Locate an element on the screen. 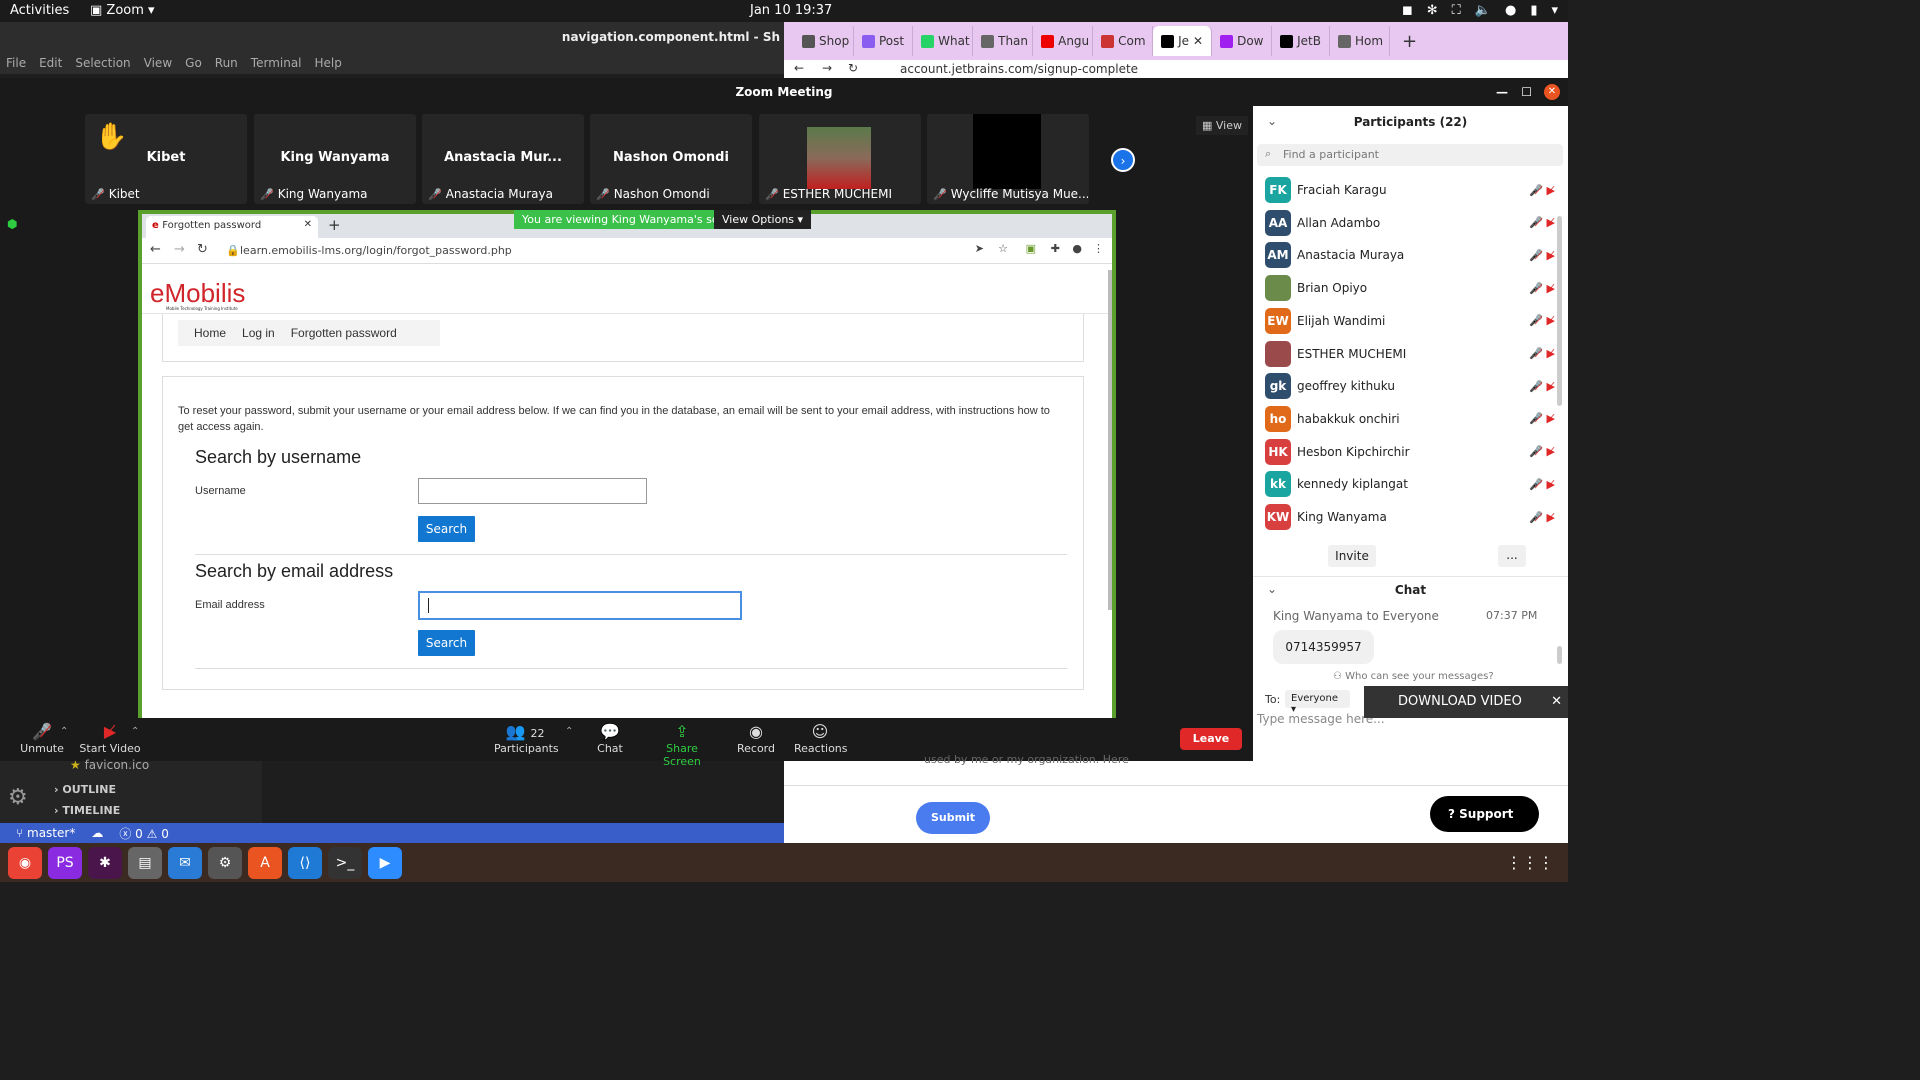  video-tile: ✋ Kibet 🎤̸ Kibet is located at coordinates (166, 159).